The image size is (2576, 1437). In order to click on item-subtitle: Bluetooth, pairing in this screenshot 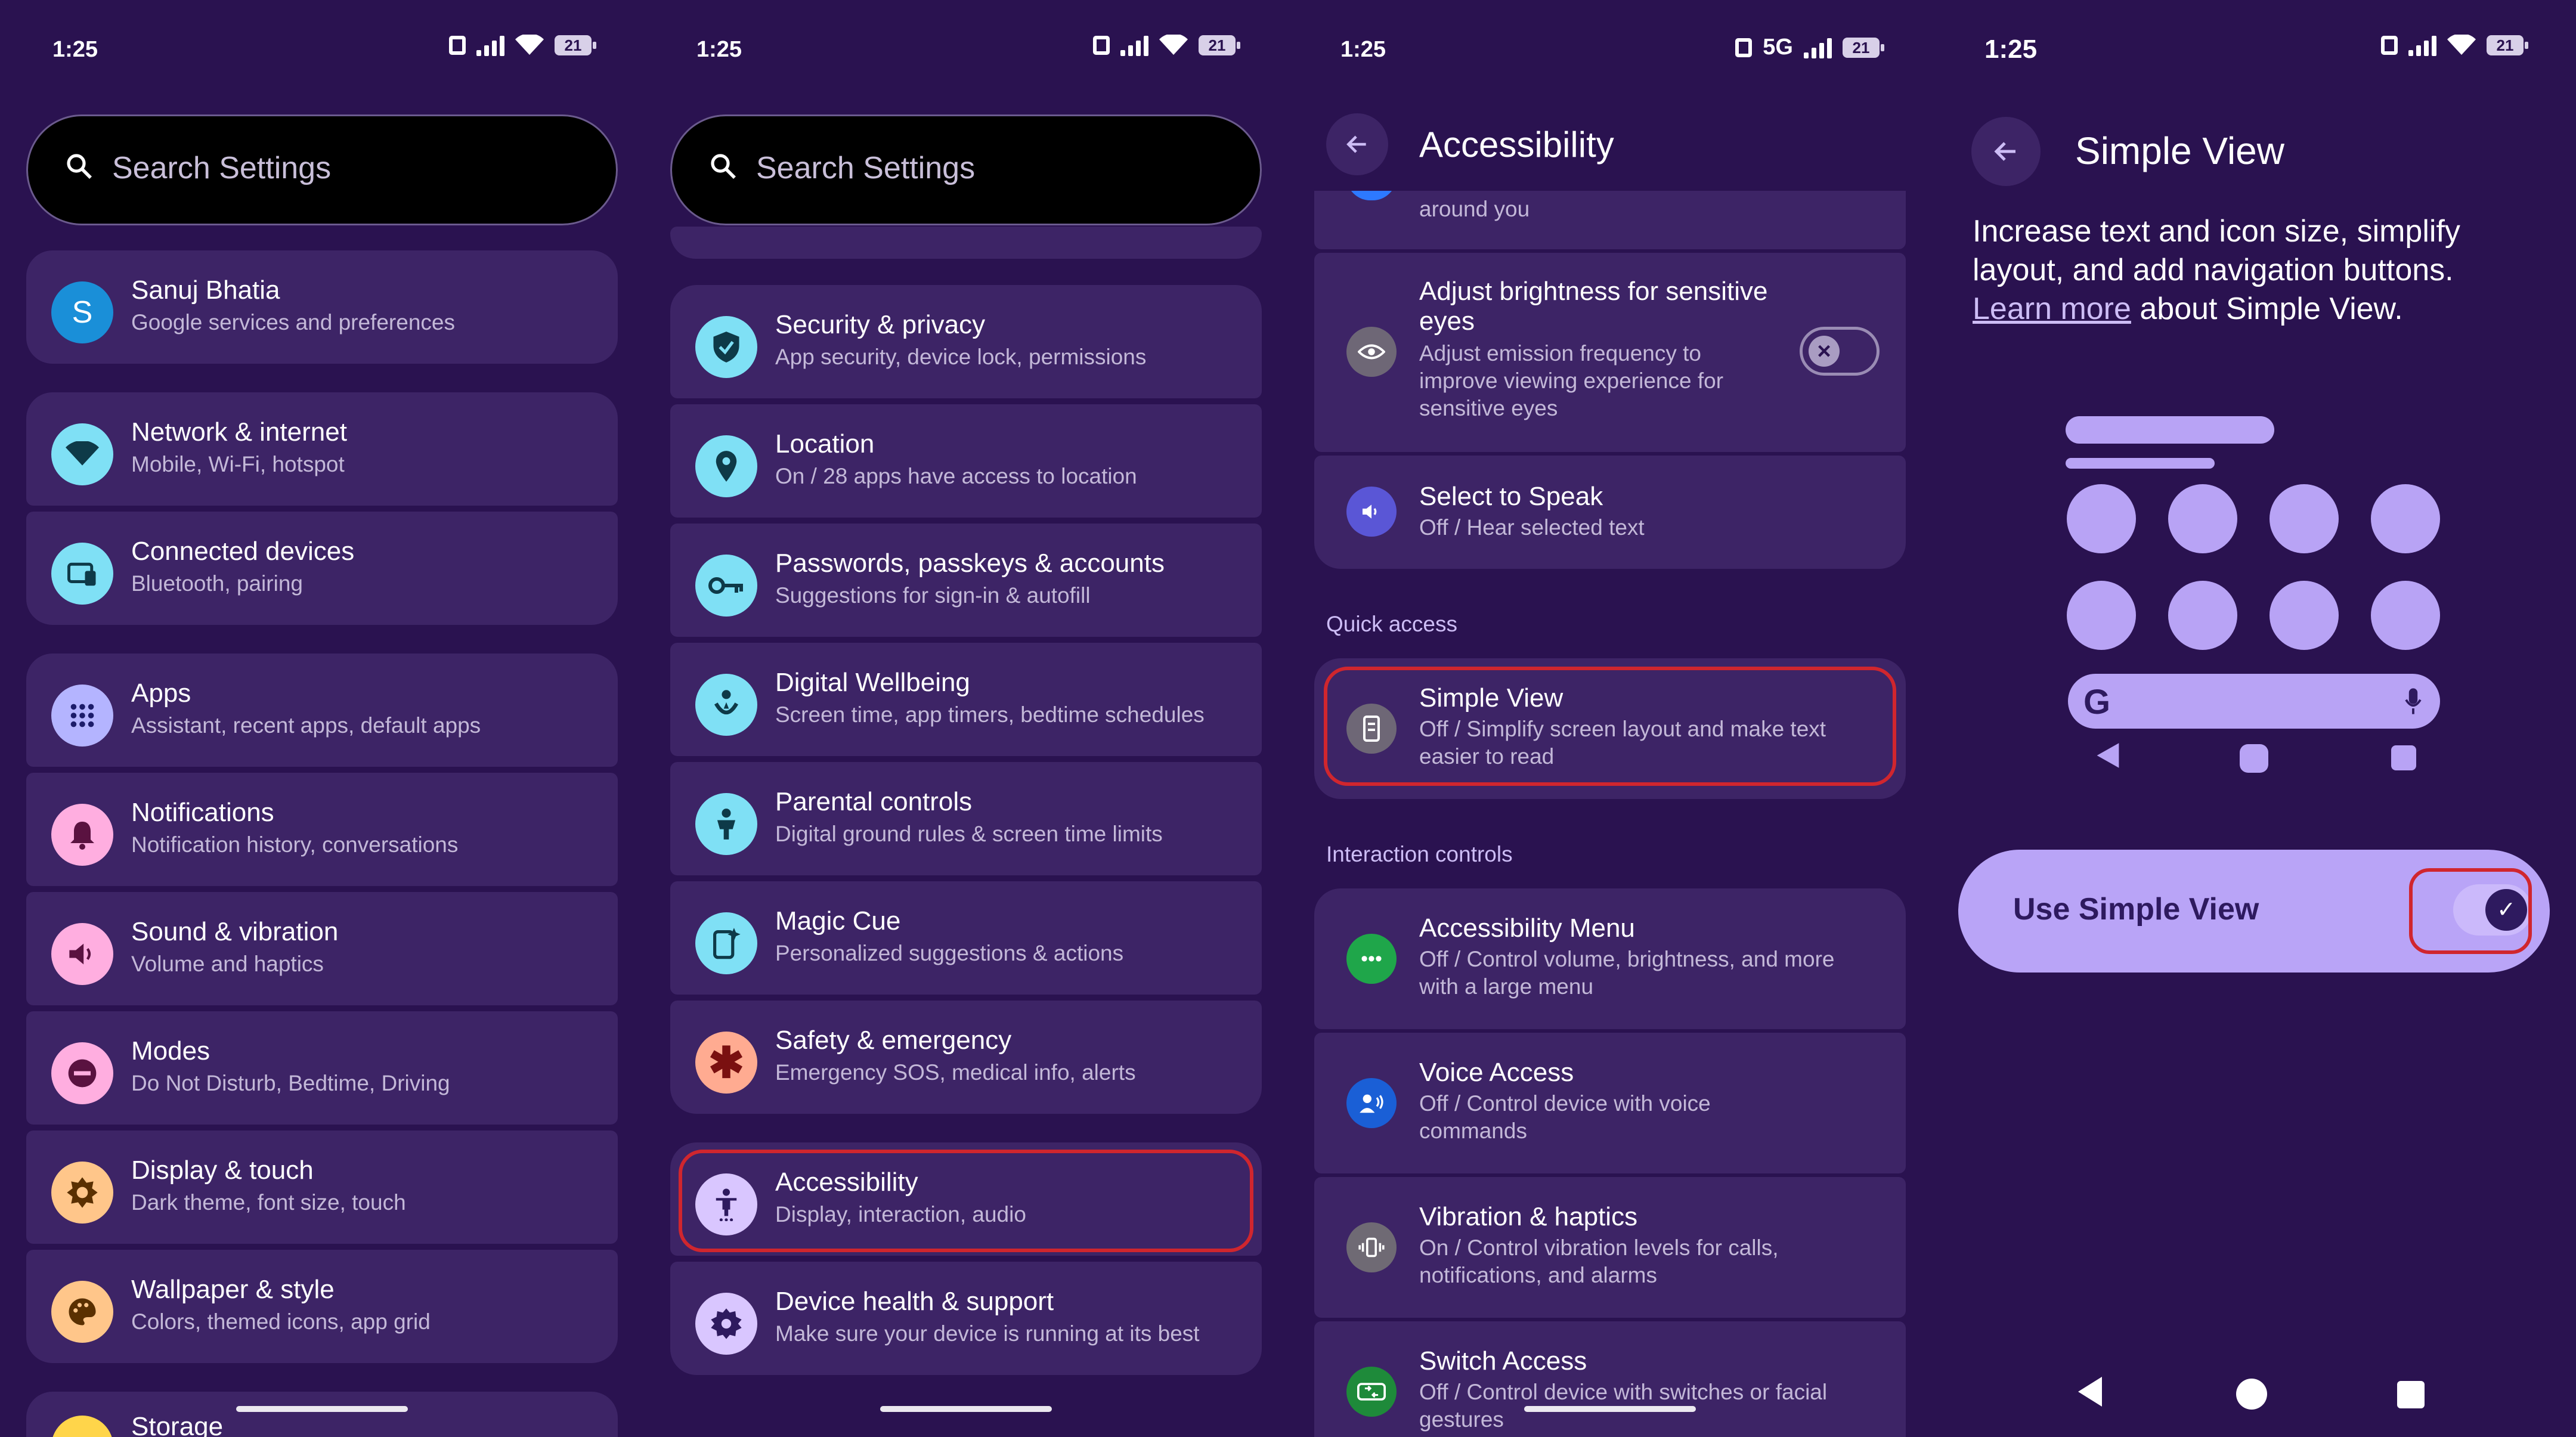, I will do `click(217, 583)`.